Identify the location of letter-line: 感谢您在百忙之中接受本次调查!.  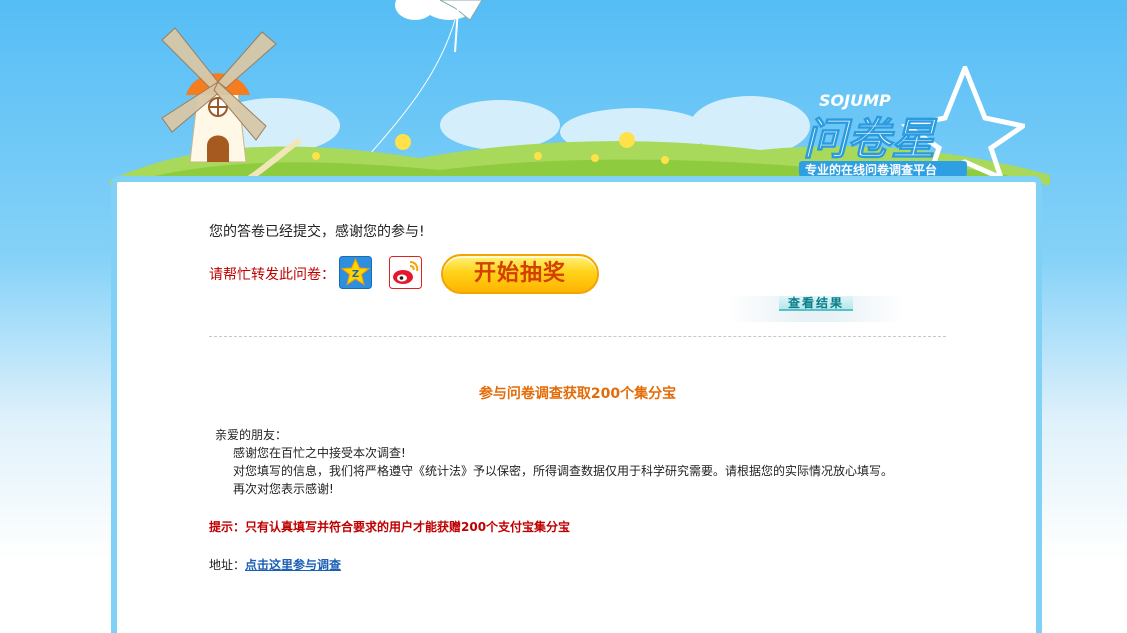
(319, 453).